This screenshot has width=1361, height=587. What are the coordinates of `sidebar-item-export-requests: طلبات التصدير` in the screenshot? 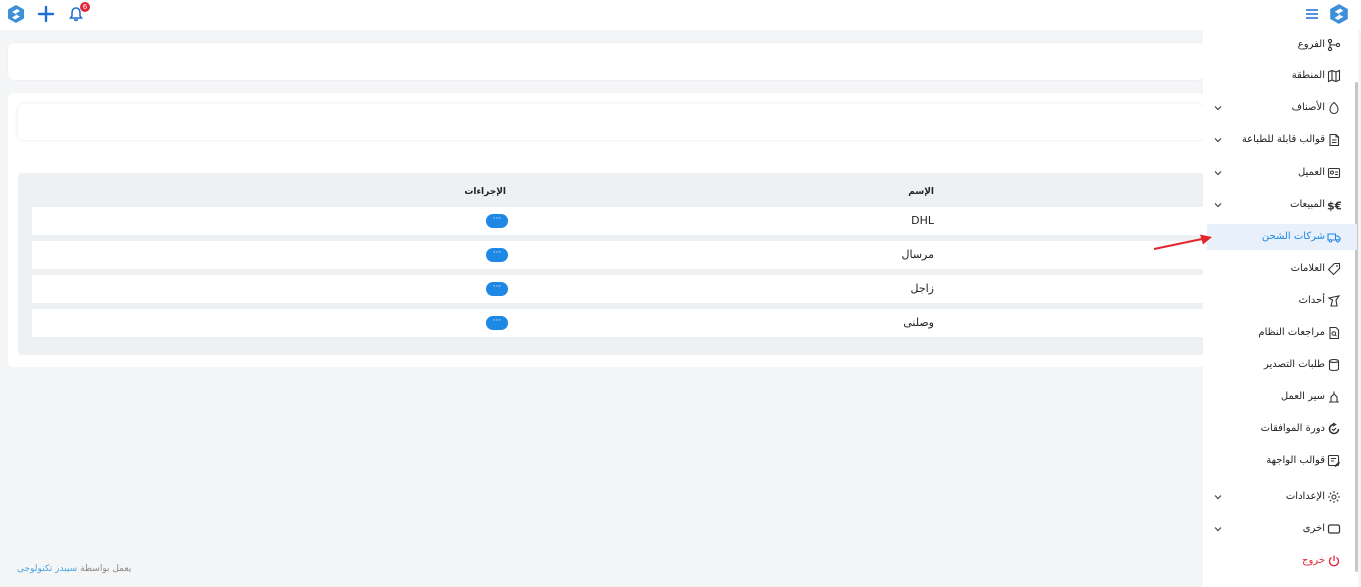 It's located at (1282, 365).